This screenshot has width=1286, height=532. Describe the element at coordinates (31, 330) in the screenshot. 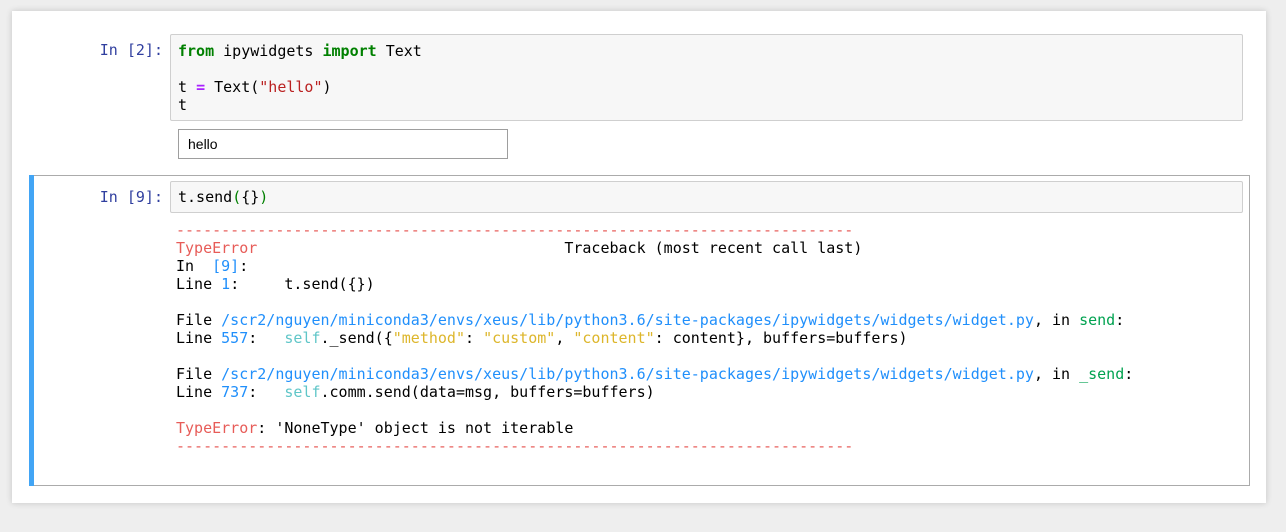

I see `cell-selection-bar` at that location.